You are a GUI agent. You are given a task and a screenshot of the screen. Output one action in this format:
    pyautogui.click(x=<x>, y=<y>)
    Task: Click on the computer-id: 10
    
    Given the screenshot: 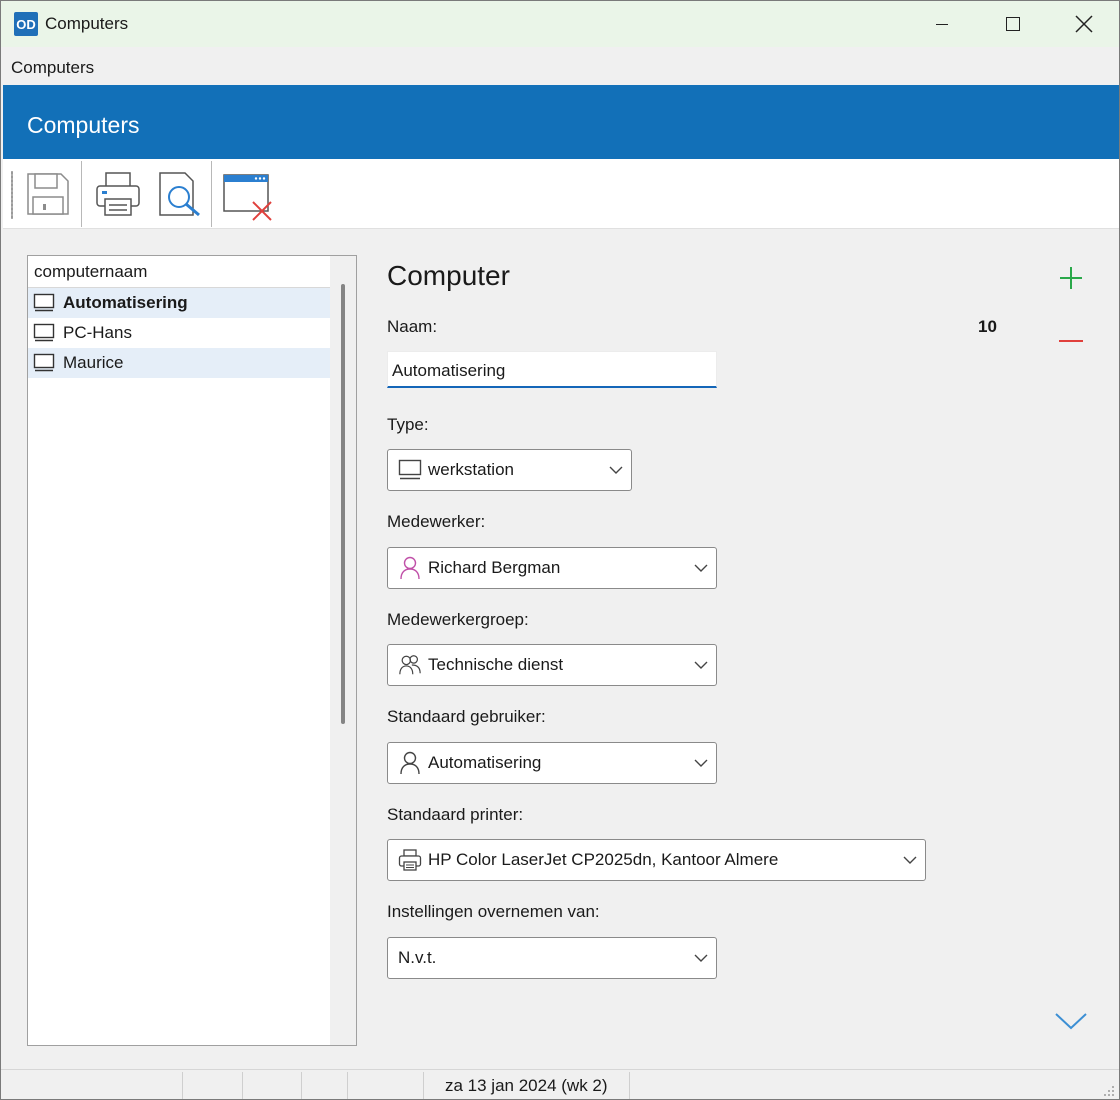 What is the action you would take?
    pyautogui.click(x=987, y=326)
    